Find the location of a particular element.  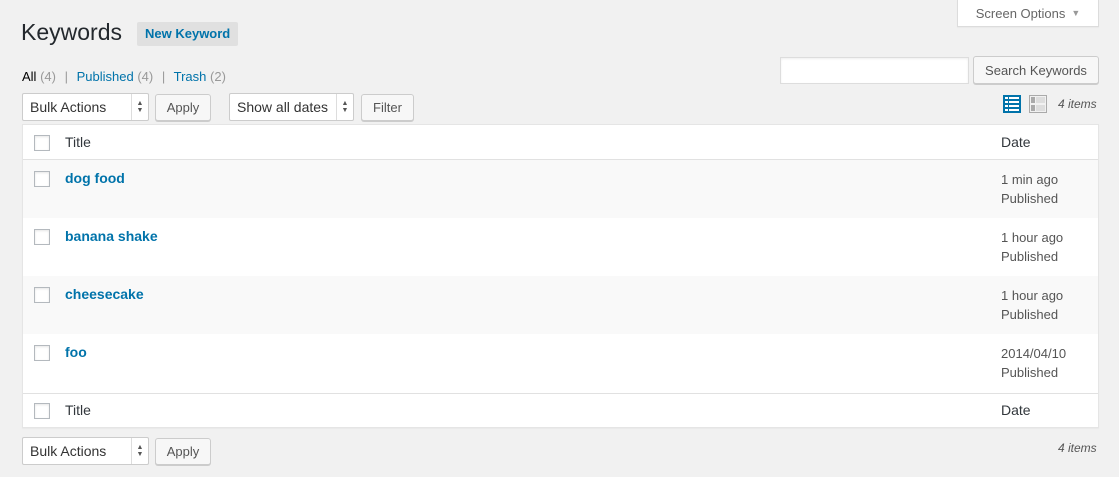

filter-all-count: (4) is located at coordinates (48, 76).